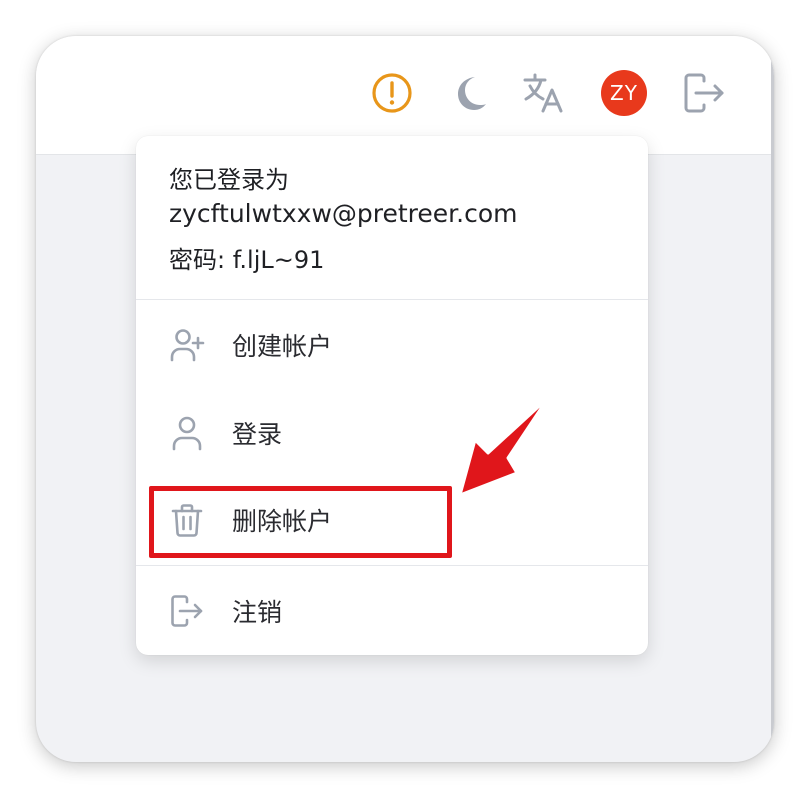 The width and height of the screenshot is (812, 798). I want to click on account-password: 密码: f.ljL~91, so click(247, 260).